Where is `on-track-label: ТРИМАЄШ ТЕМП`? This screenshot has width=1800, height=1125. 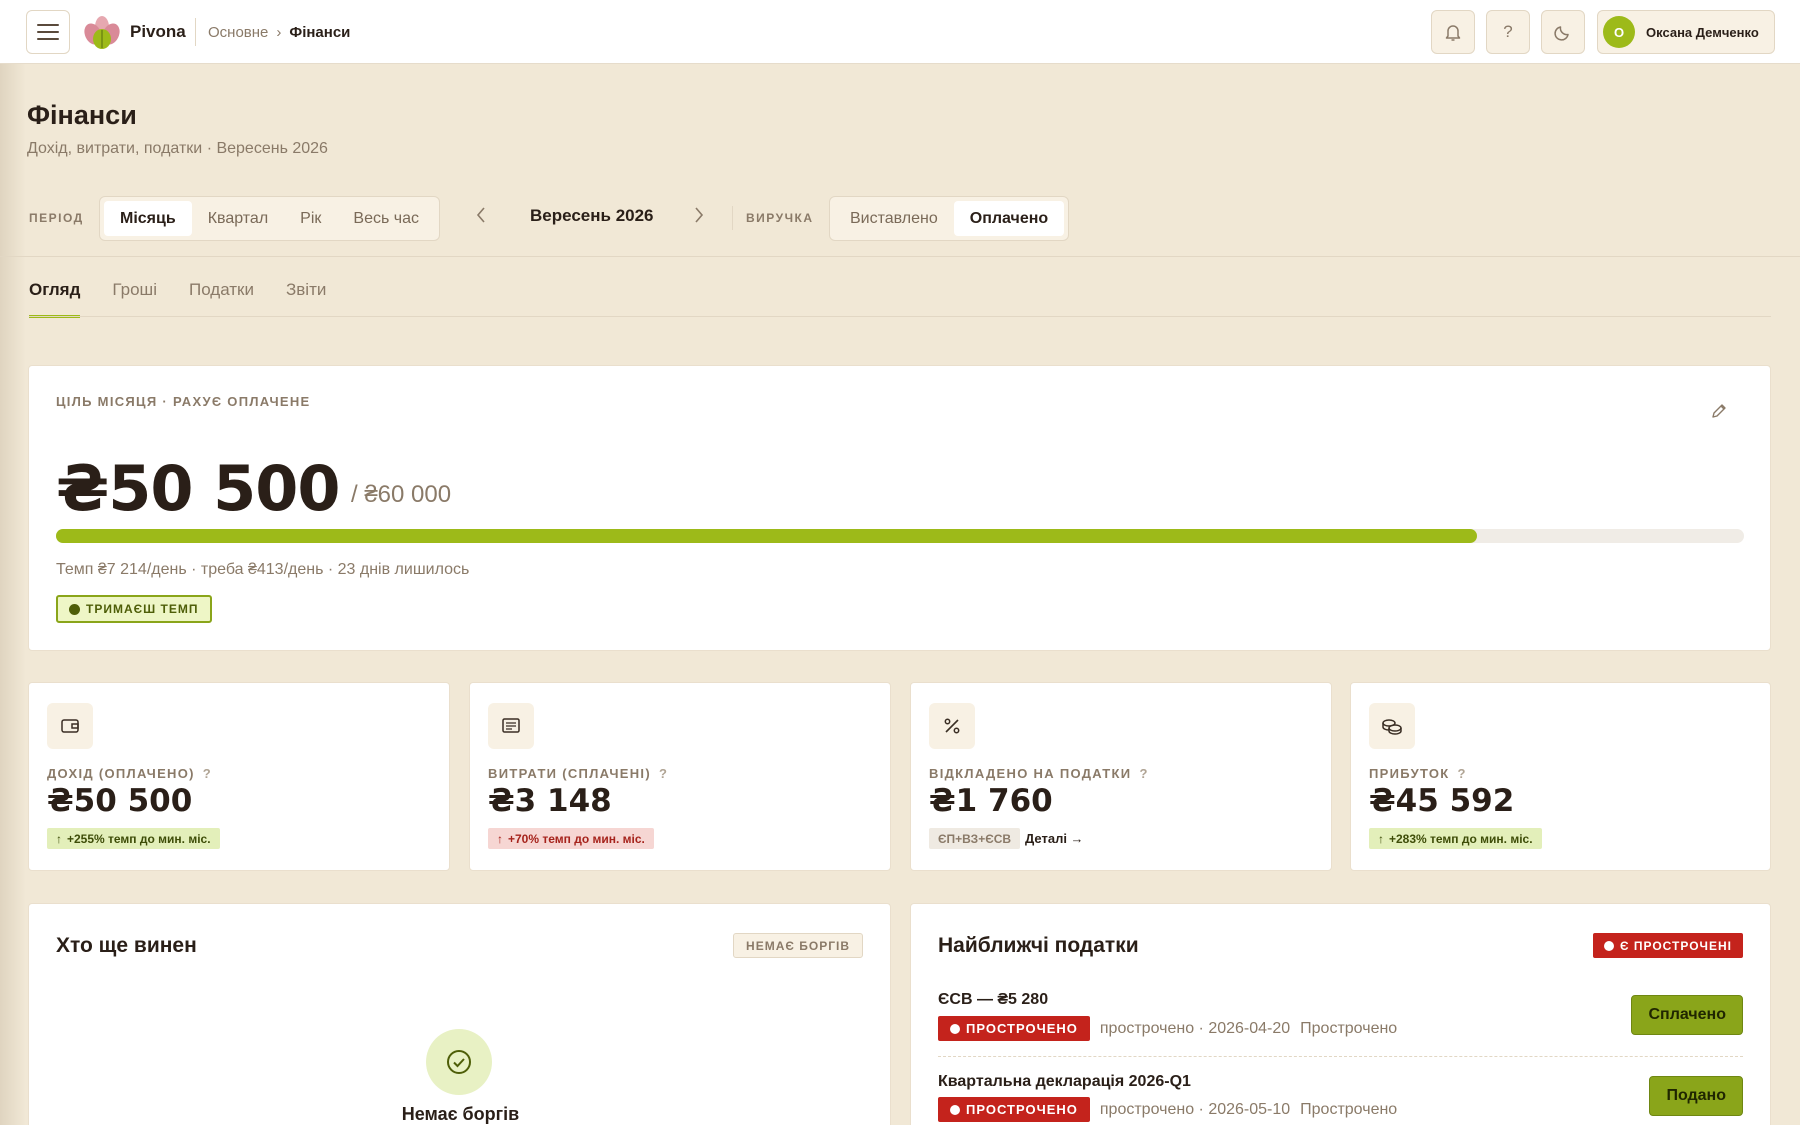
on-track-label: ТРИМАЄШ ТЕМП is located at coordinates (142, 609).